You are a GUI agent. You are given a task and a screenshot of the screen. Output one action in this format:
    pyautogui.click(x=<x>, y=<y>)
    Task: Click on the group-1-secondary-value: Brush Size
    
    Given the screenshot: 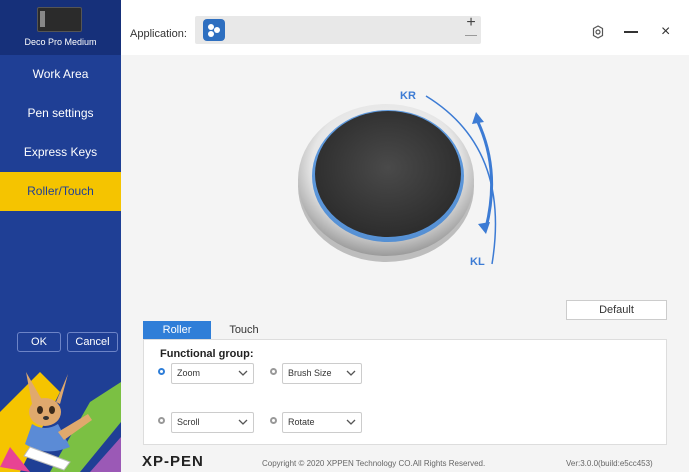 What is the action you would take?
    pyautogui.click(x=310, y=373)
    